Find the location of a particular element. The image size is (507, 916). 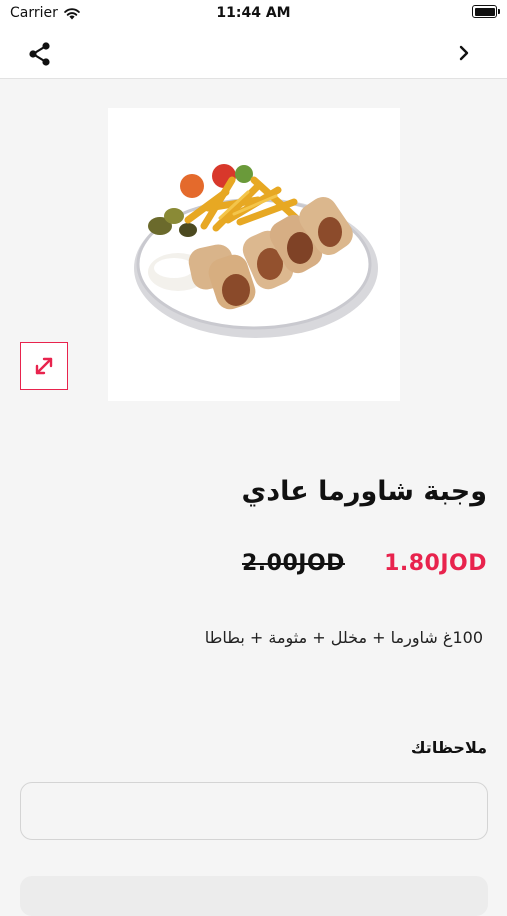

status-time: 11:44 AM is located at coordinates (253, 13).